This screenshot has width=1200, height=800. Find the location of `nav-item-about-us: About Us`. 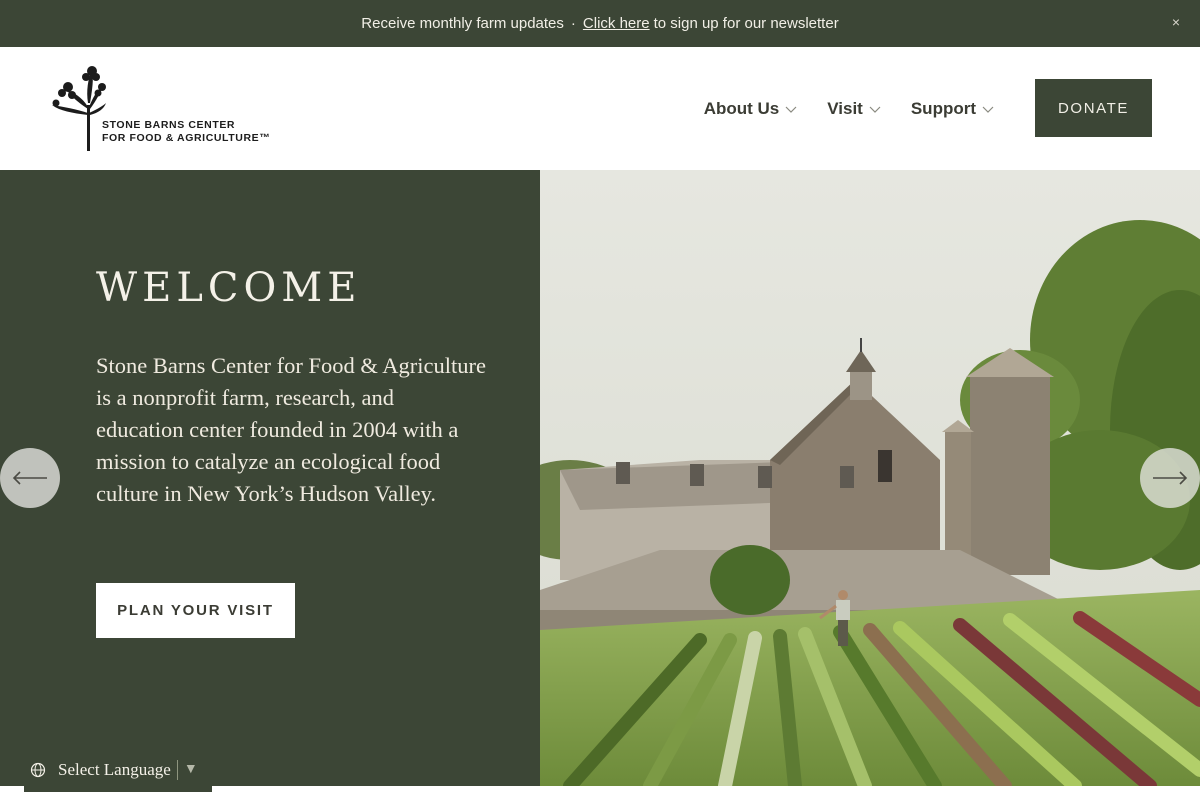

nav-item-about-us: About Us is located at coordinates (751, 109).